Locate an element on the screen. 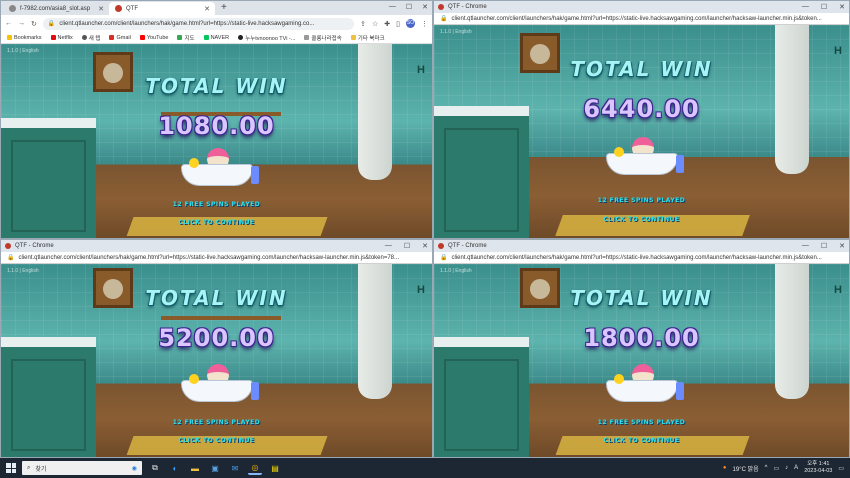 Image resolution: width=850 pixels, height=478 pixels. sidepanel-icon: ▯ is located at coordinates (398, 24).